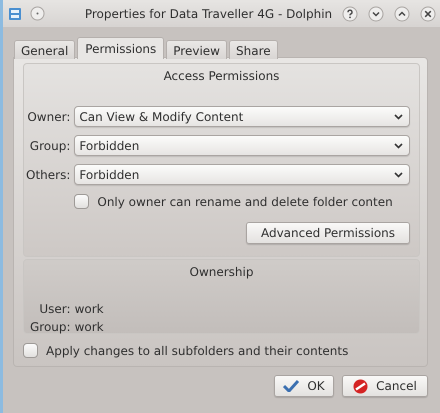 The width and height of the screenshot is (440, 413). What do you see at coordinates (350, 14) in the screenshot?
I see `help-button` at bounding box center [350, 14].